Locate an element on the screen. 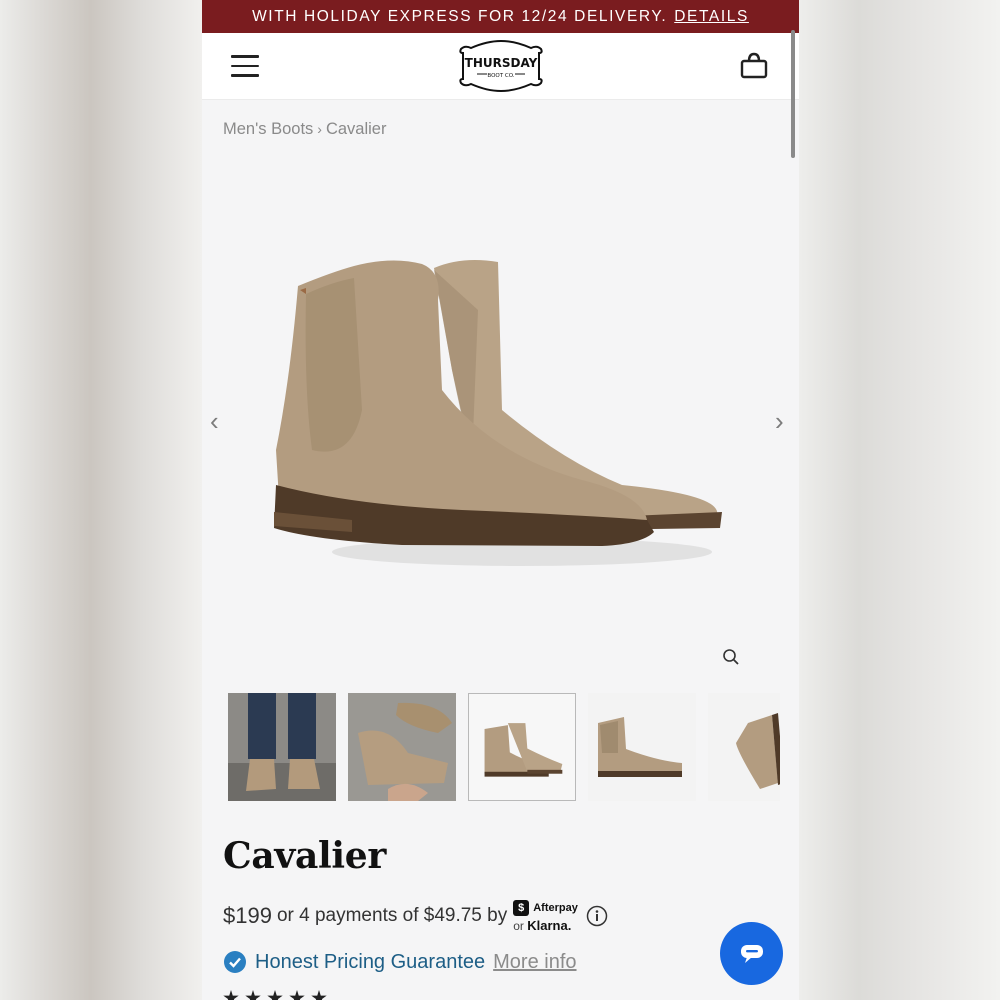 The height and width of the screenshot is (1000, 1000). payment-logos: $ Afterpay or Klarna. is located at coordinates (545, 916).